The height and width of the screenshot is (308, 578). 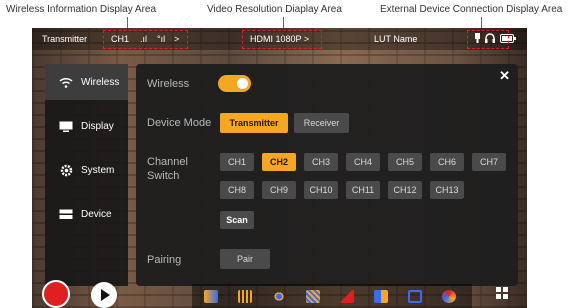 I want to click on wifi-icon, so click(x=66, y=82).